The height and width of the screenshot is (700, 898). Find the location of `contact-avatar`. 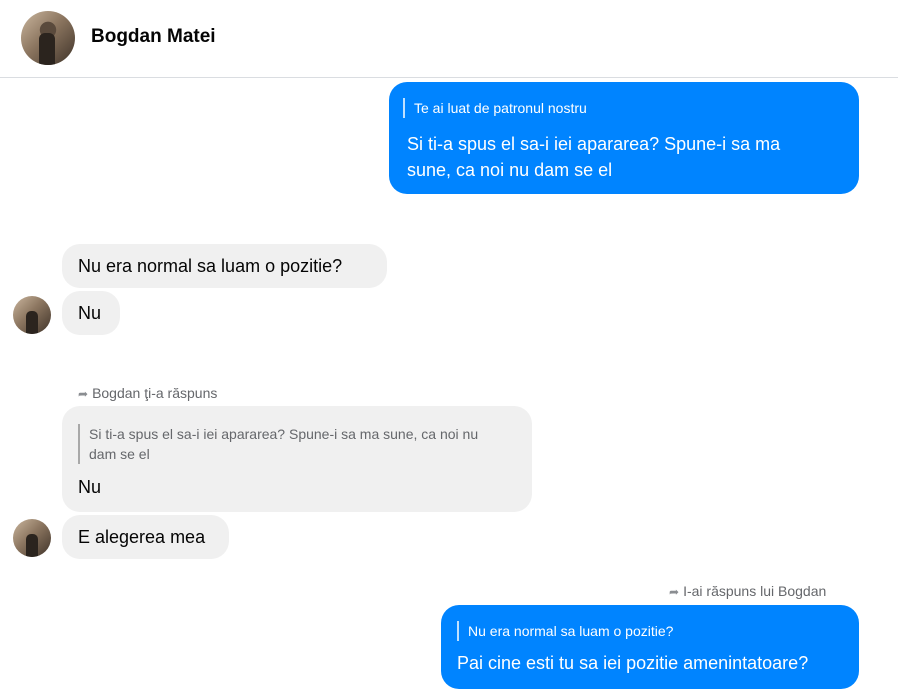

contact-avatar is located at coordinates (48, 38).